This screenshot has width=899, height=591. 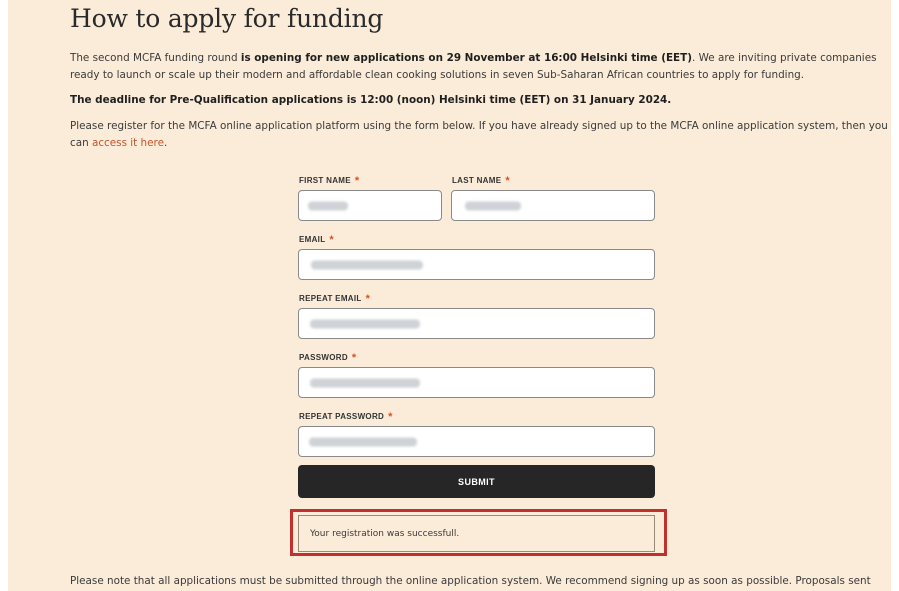 What do you see at coordinates (227, 18) in the screenshot?
I see `page-title: How to apply for funding` at bounding box center [227, 18].